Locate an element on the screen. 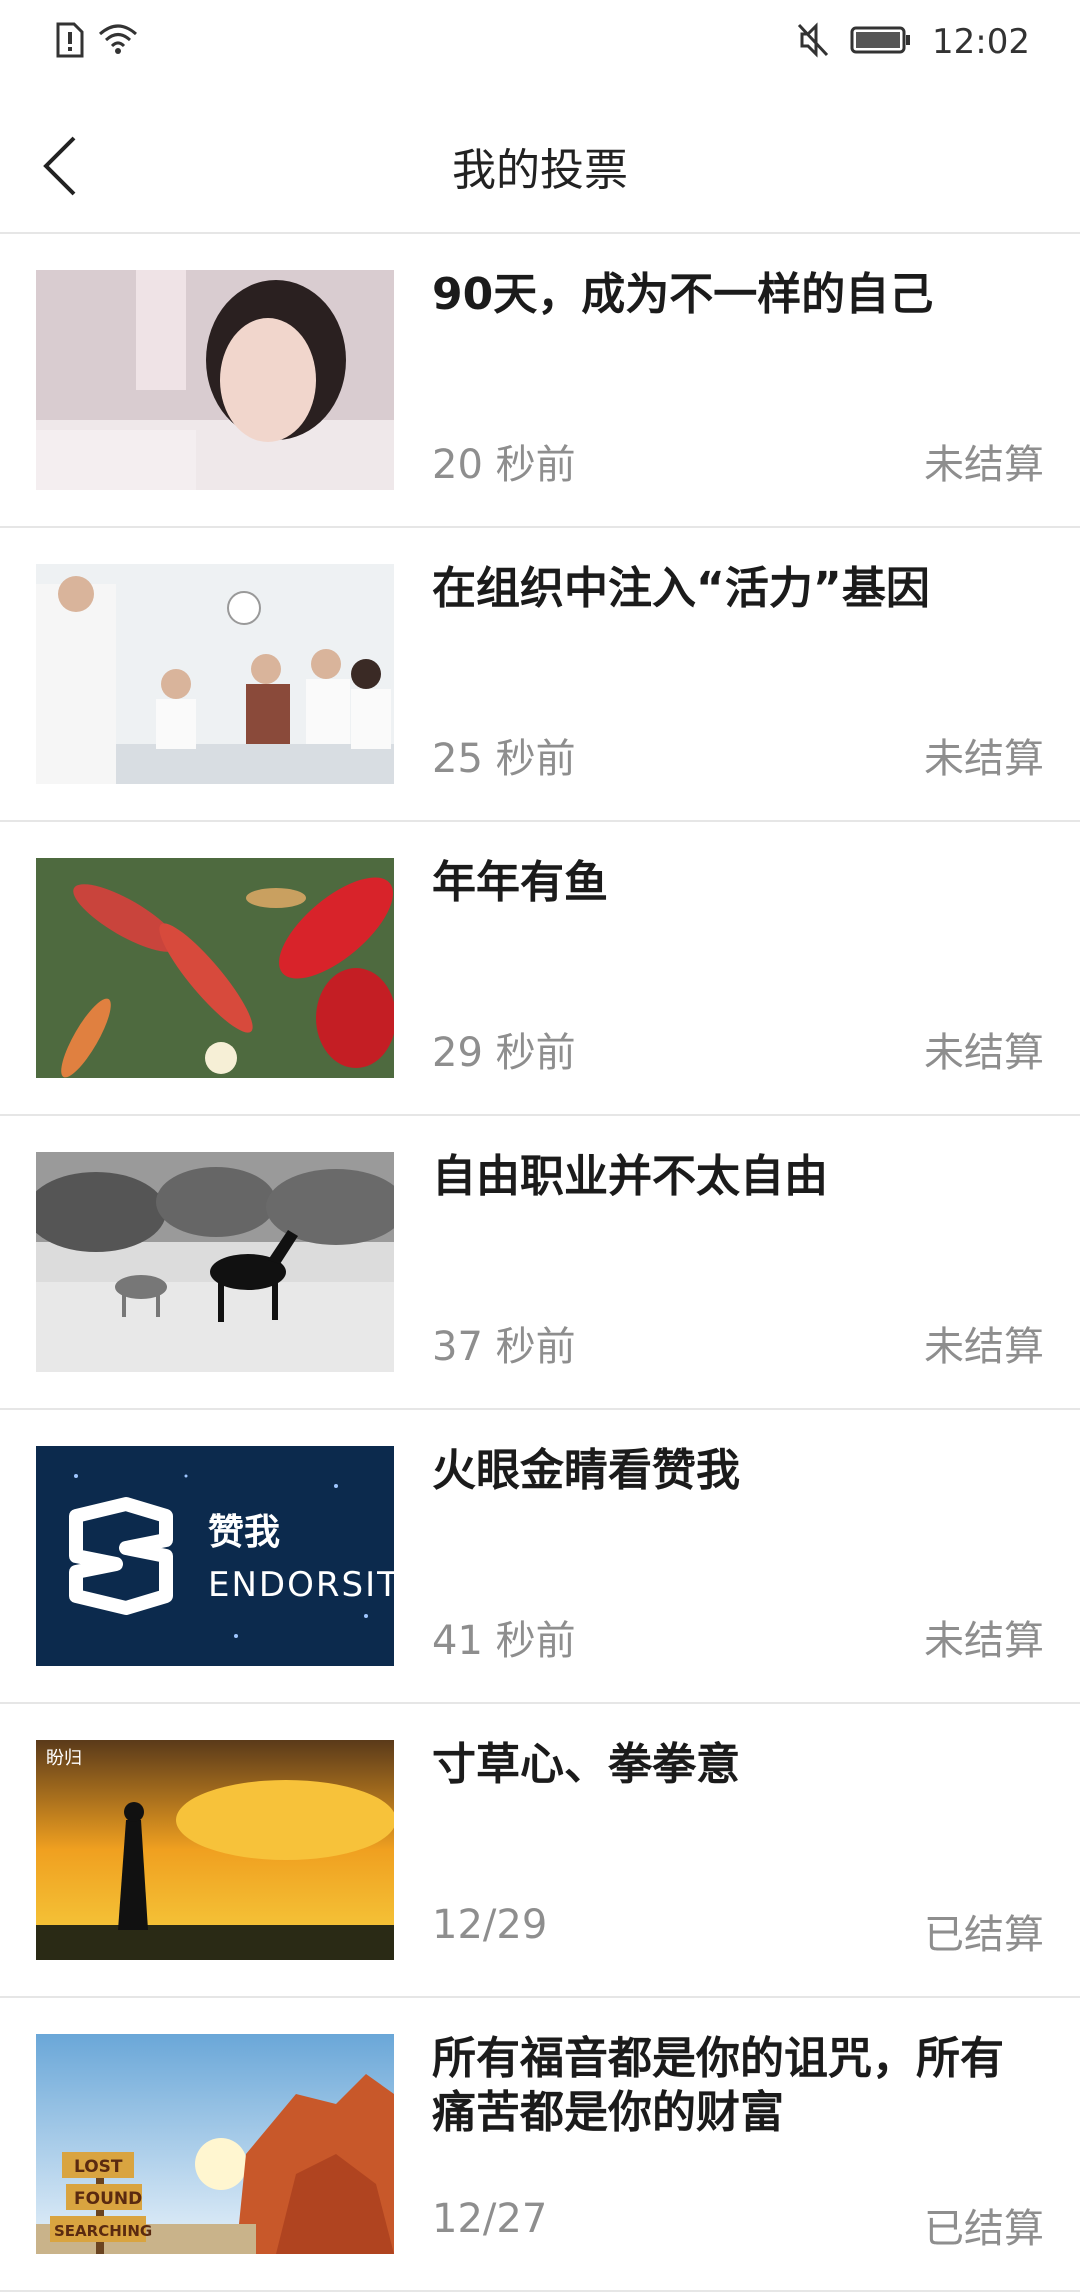 This screenshot has width=1080, height=2292. vote-time: 20 秒前 is located at coordinates (504, 465).